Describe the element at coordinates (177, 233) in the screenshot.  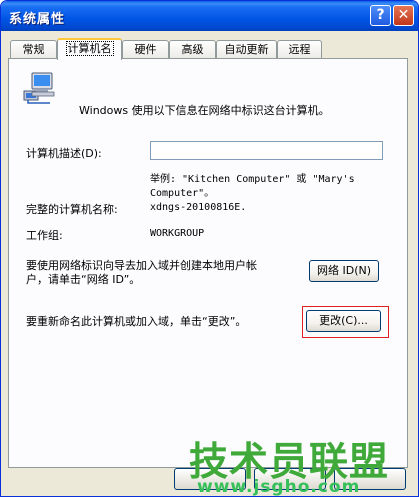
I see `workgroup-value: WORKGROUP` at that location.